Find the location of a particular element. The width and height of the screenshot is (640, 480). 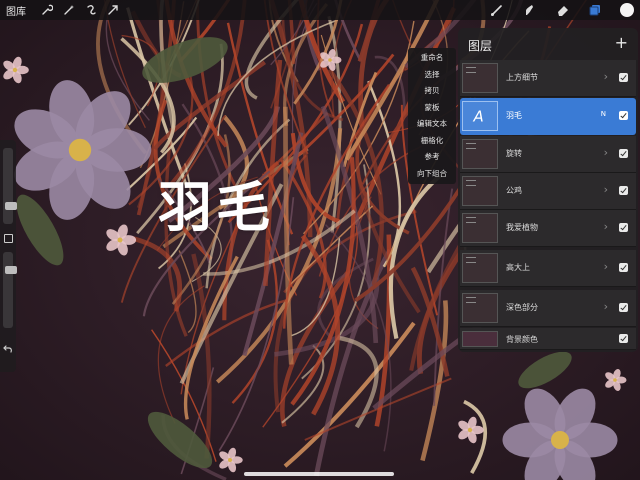

menu-item-rename: 重命名 is located at coordinates (432, 58).